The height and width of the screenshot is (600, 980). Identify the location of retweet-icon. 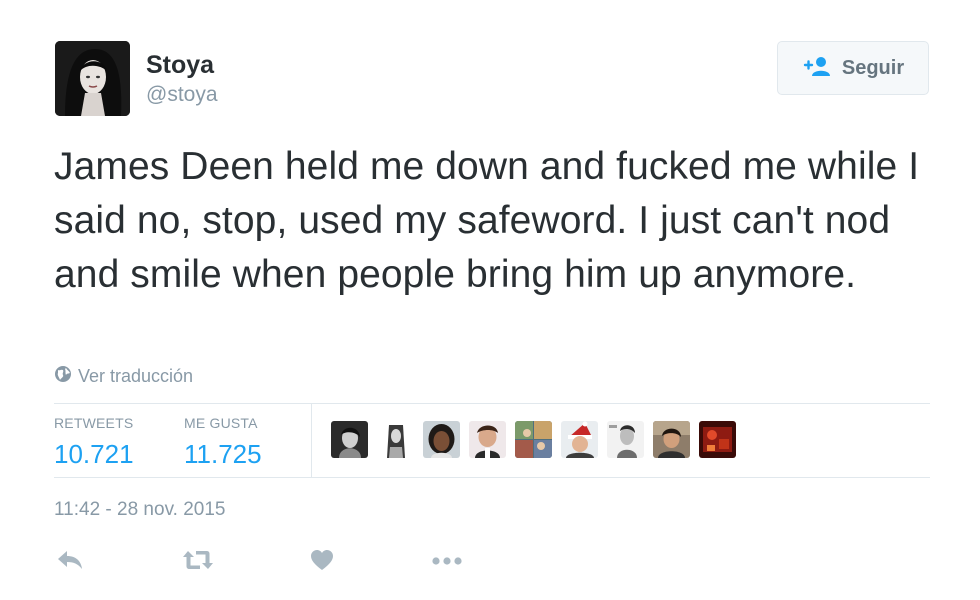
(198, 562).